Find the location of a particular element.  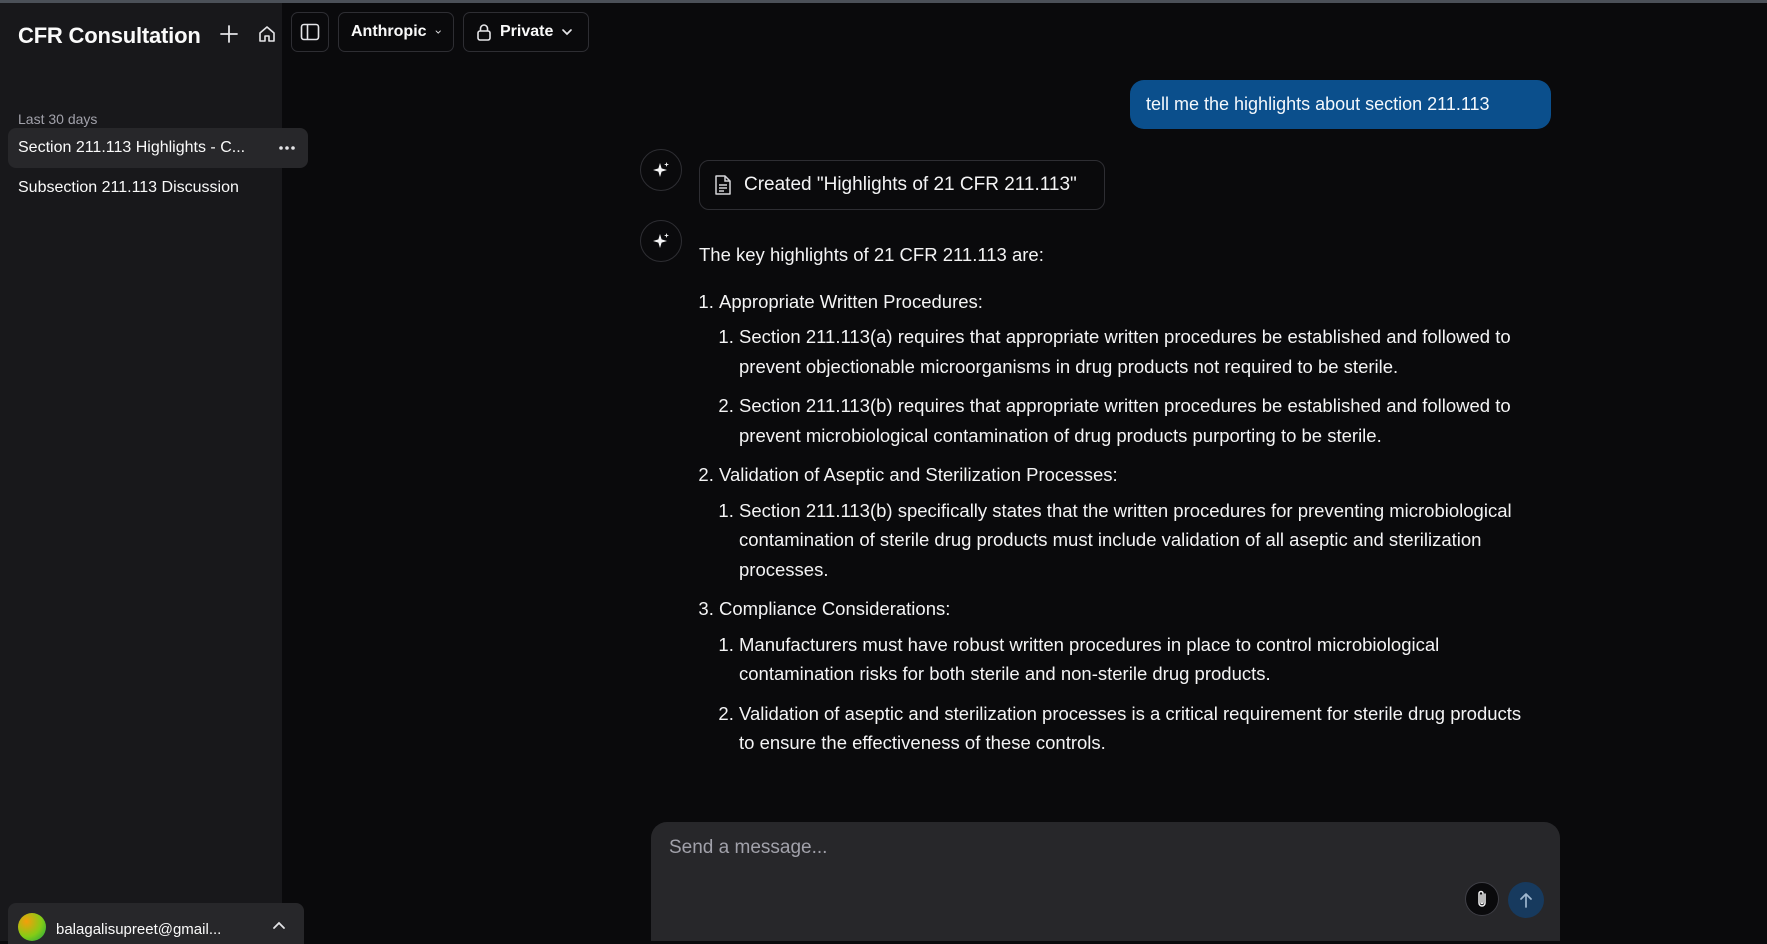

answer-section-title: Compliance Considerations: is located at coordinates (835, 608).